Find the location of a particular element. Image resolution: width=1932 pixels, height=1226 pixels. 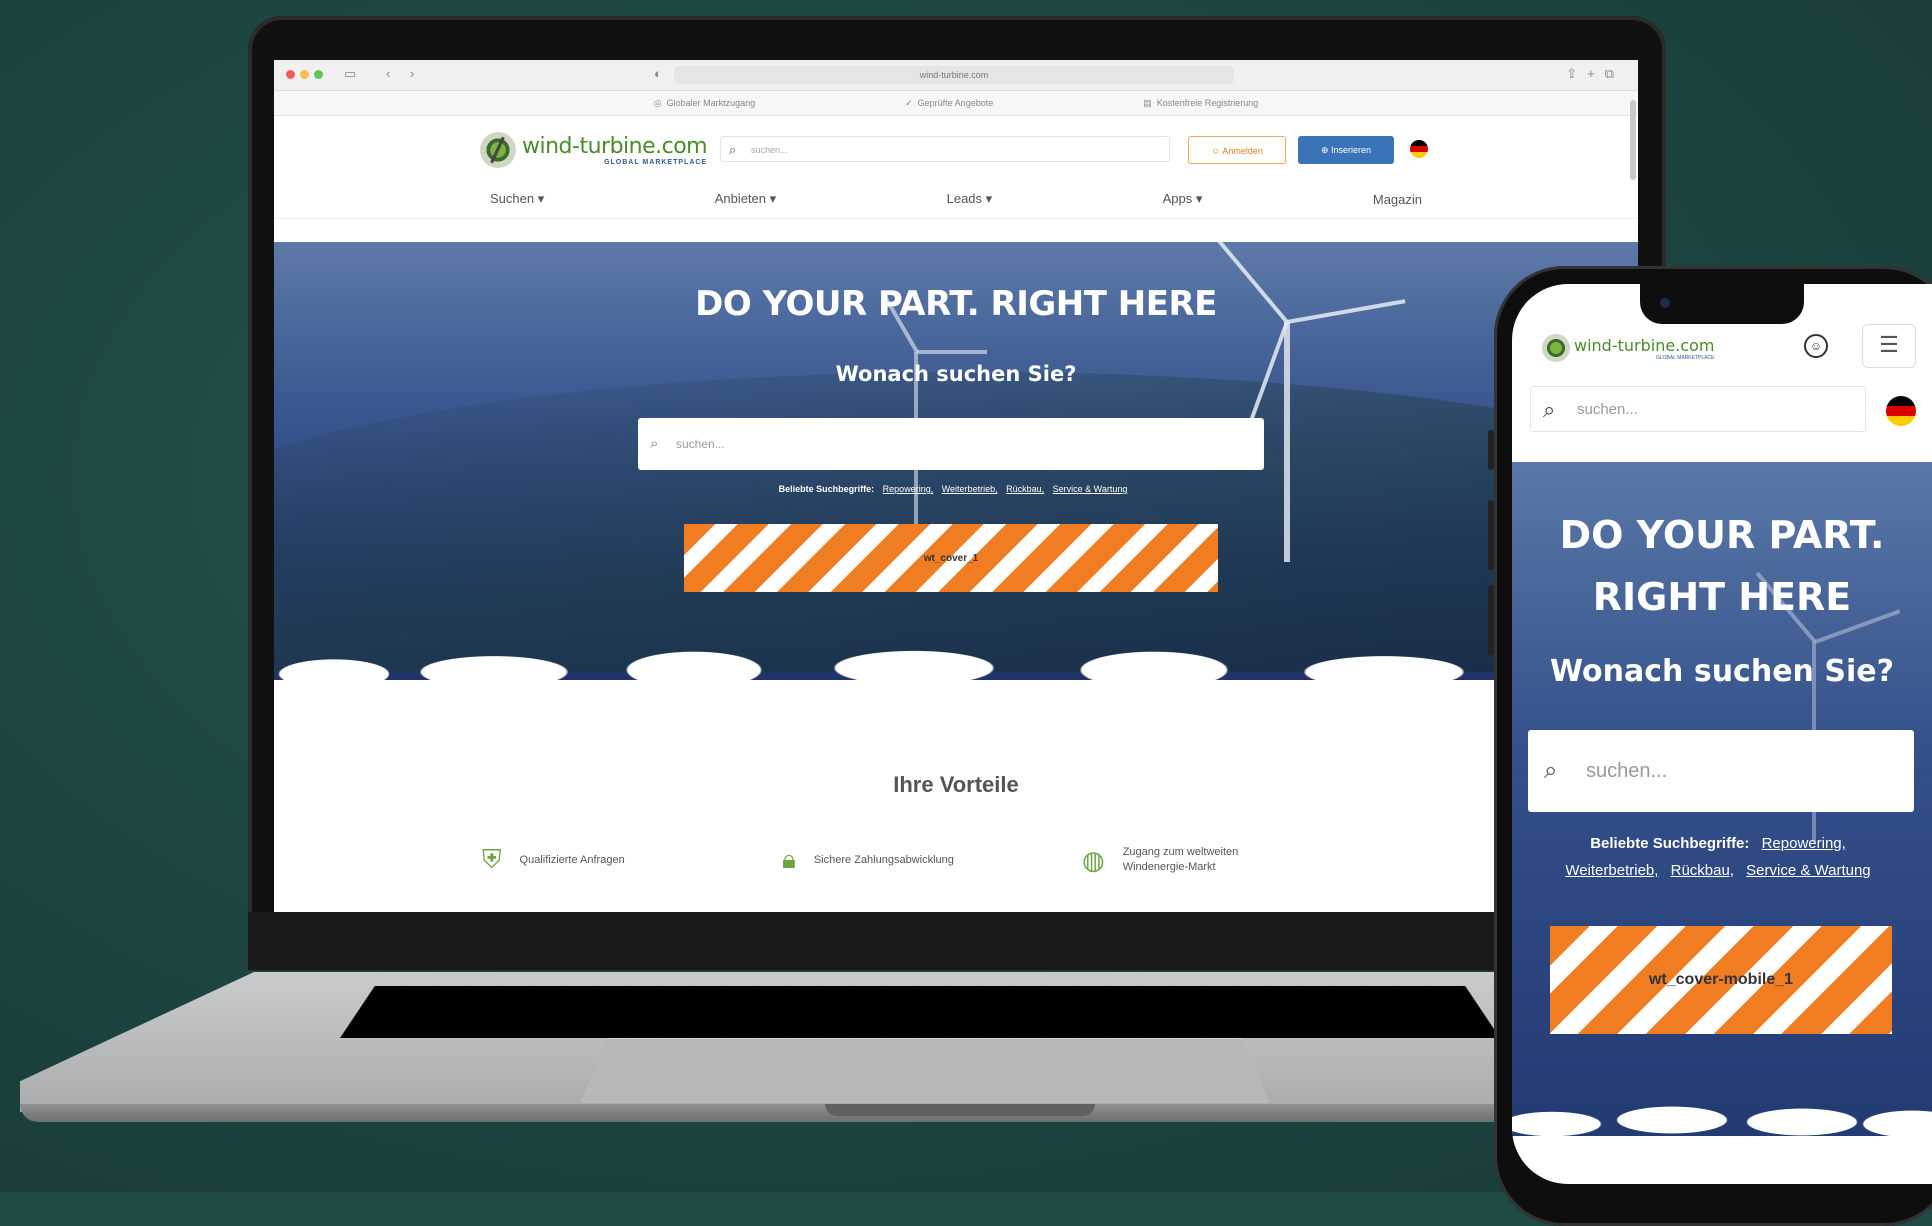

mobile-hero-headline: DO YOUR PART. RIGHT HERE is located at coordinates (1722, 566).